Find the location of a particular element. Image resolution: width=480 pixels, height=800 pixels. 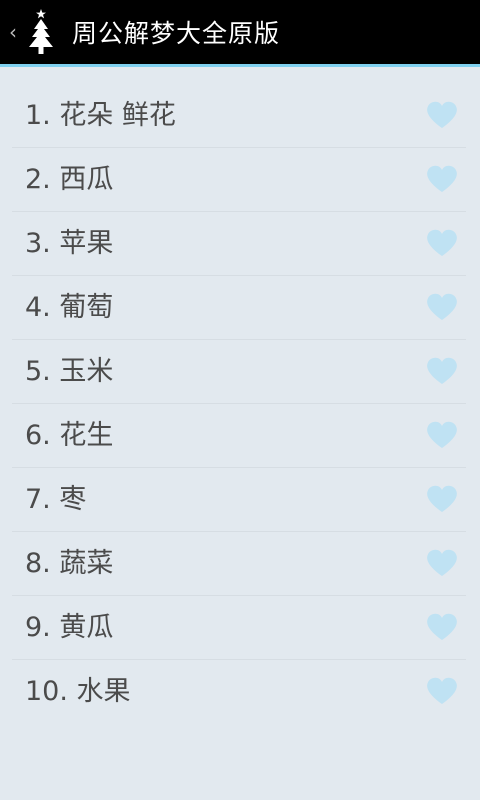

page-title: 周公解梦大全原版 is located at coordinates (176, 33).